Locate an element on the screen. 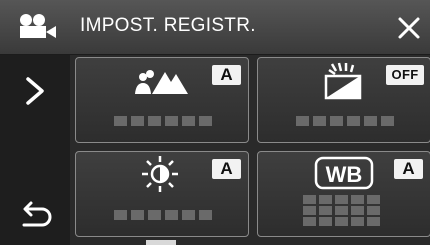 Image resolution: width=430 pixels, height=245 pixels. page-title: IMPOST. REGISTR. is located at coordinates (168, 25).